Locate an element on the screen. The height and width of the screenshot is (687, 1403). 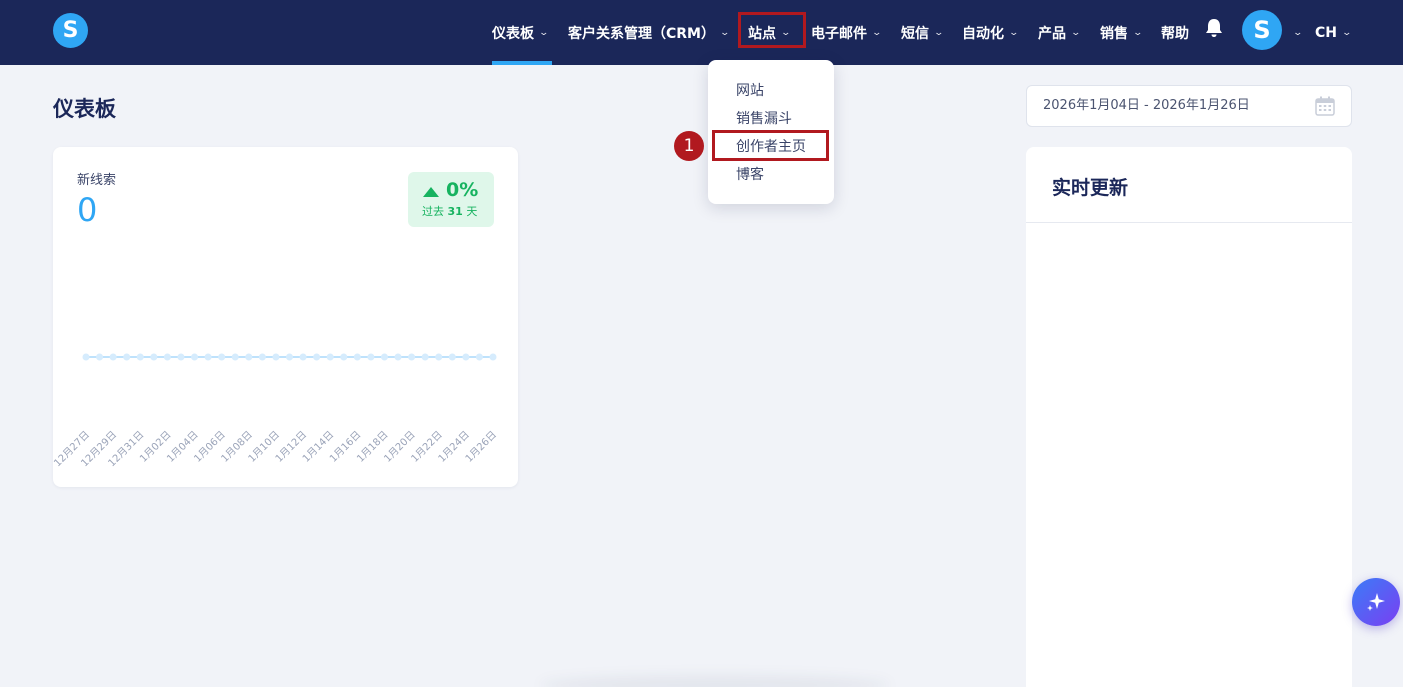
nav-sms: 短信 ⌄ is located at coordinates (923, 32).